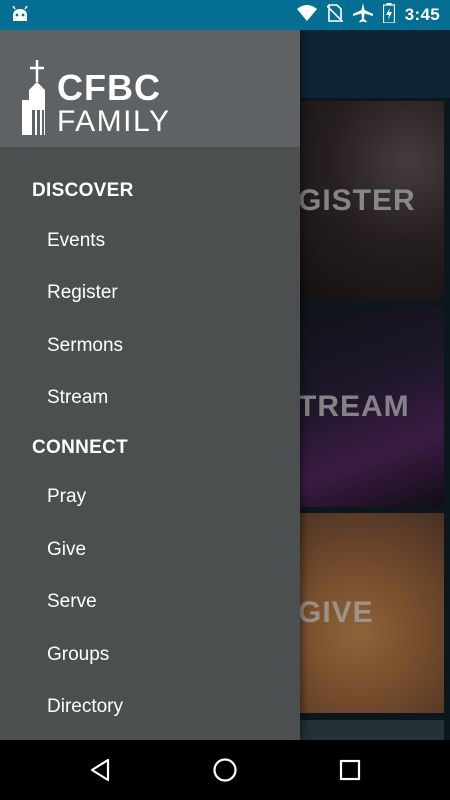 This screenshot has height=800, width=450. What do you see at coordinates (150, 241) in the screenshot?
I see `menu-item-events: Events` at bounding box center [150, 241].